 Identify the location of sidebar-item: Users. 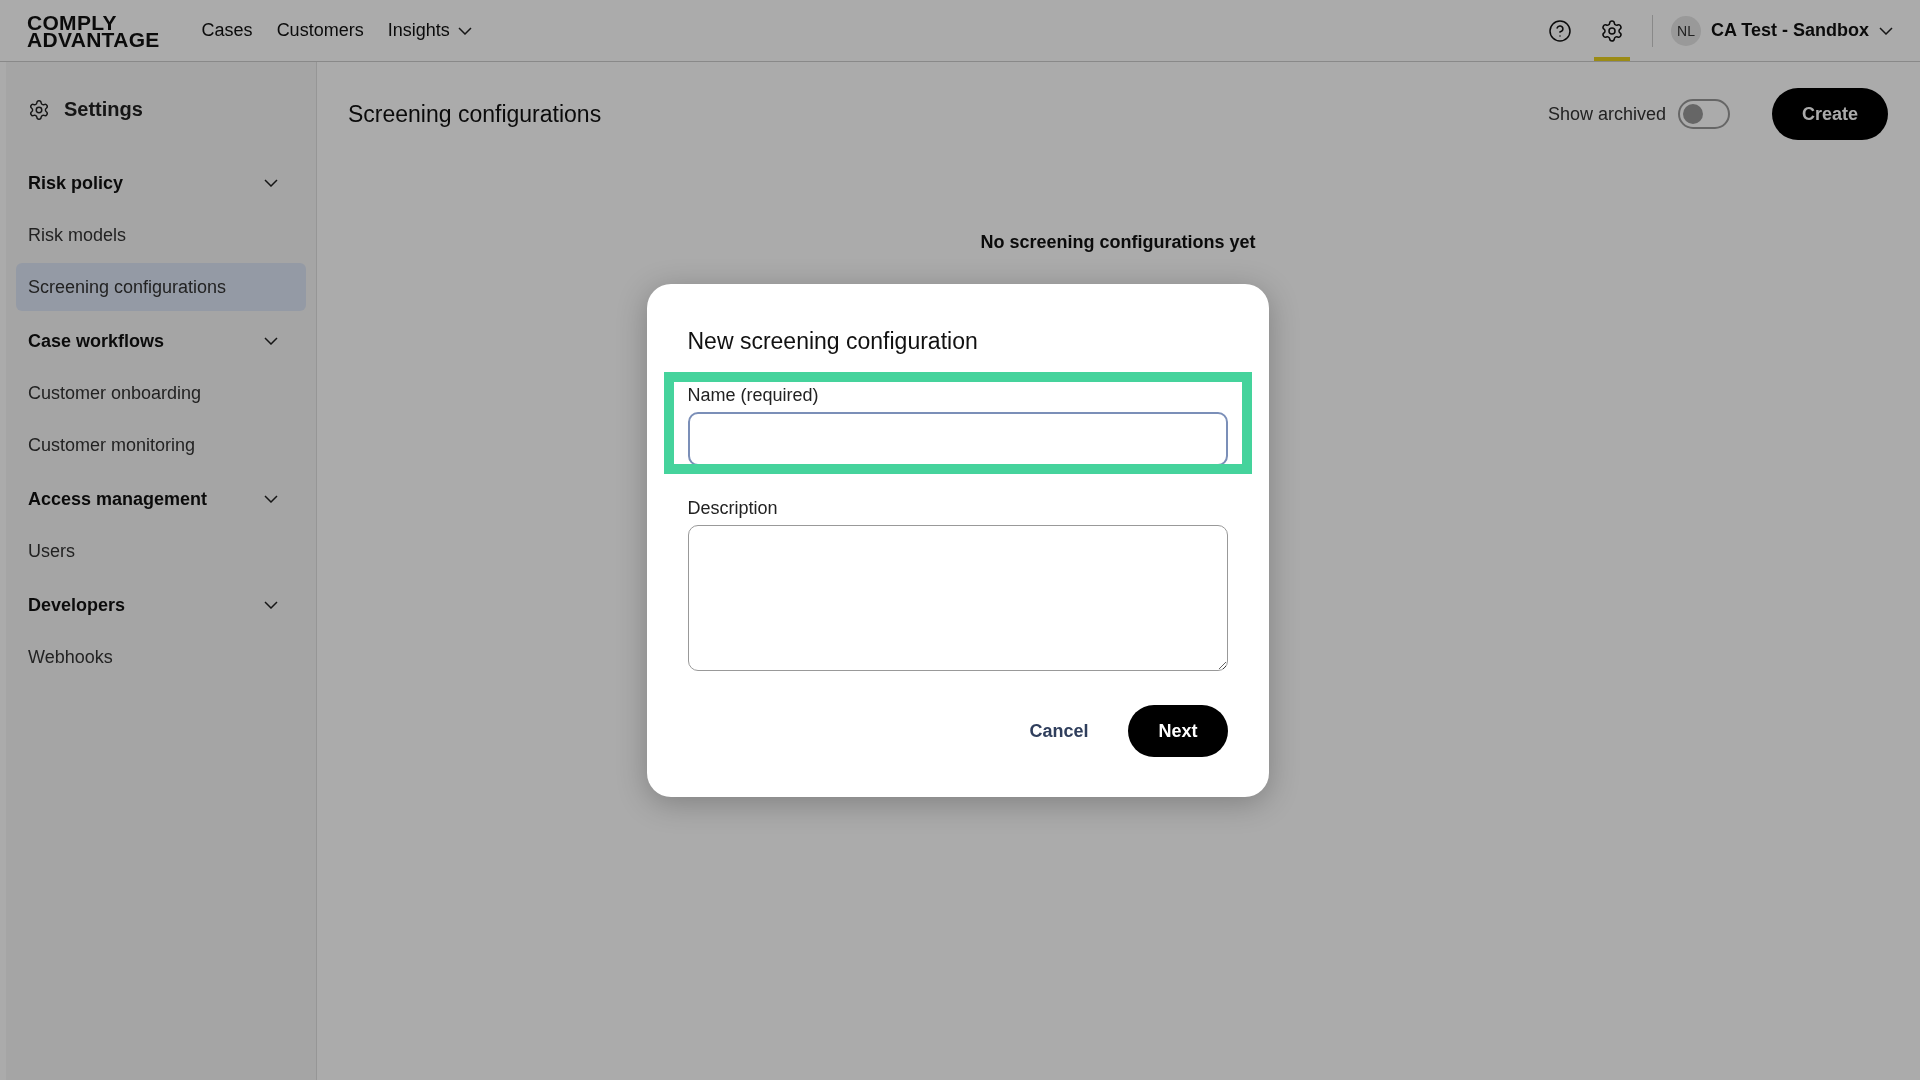
(161, 551).